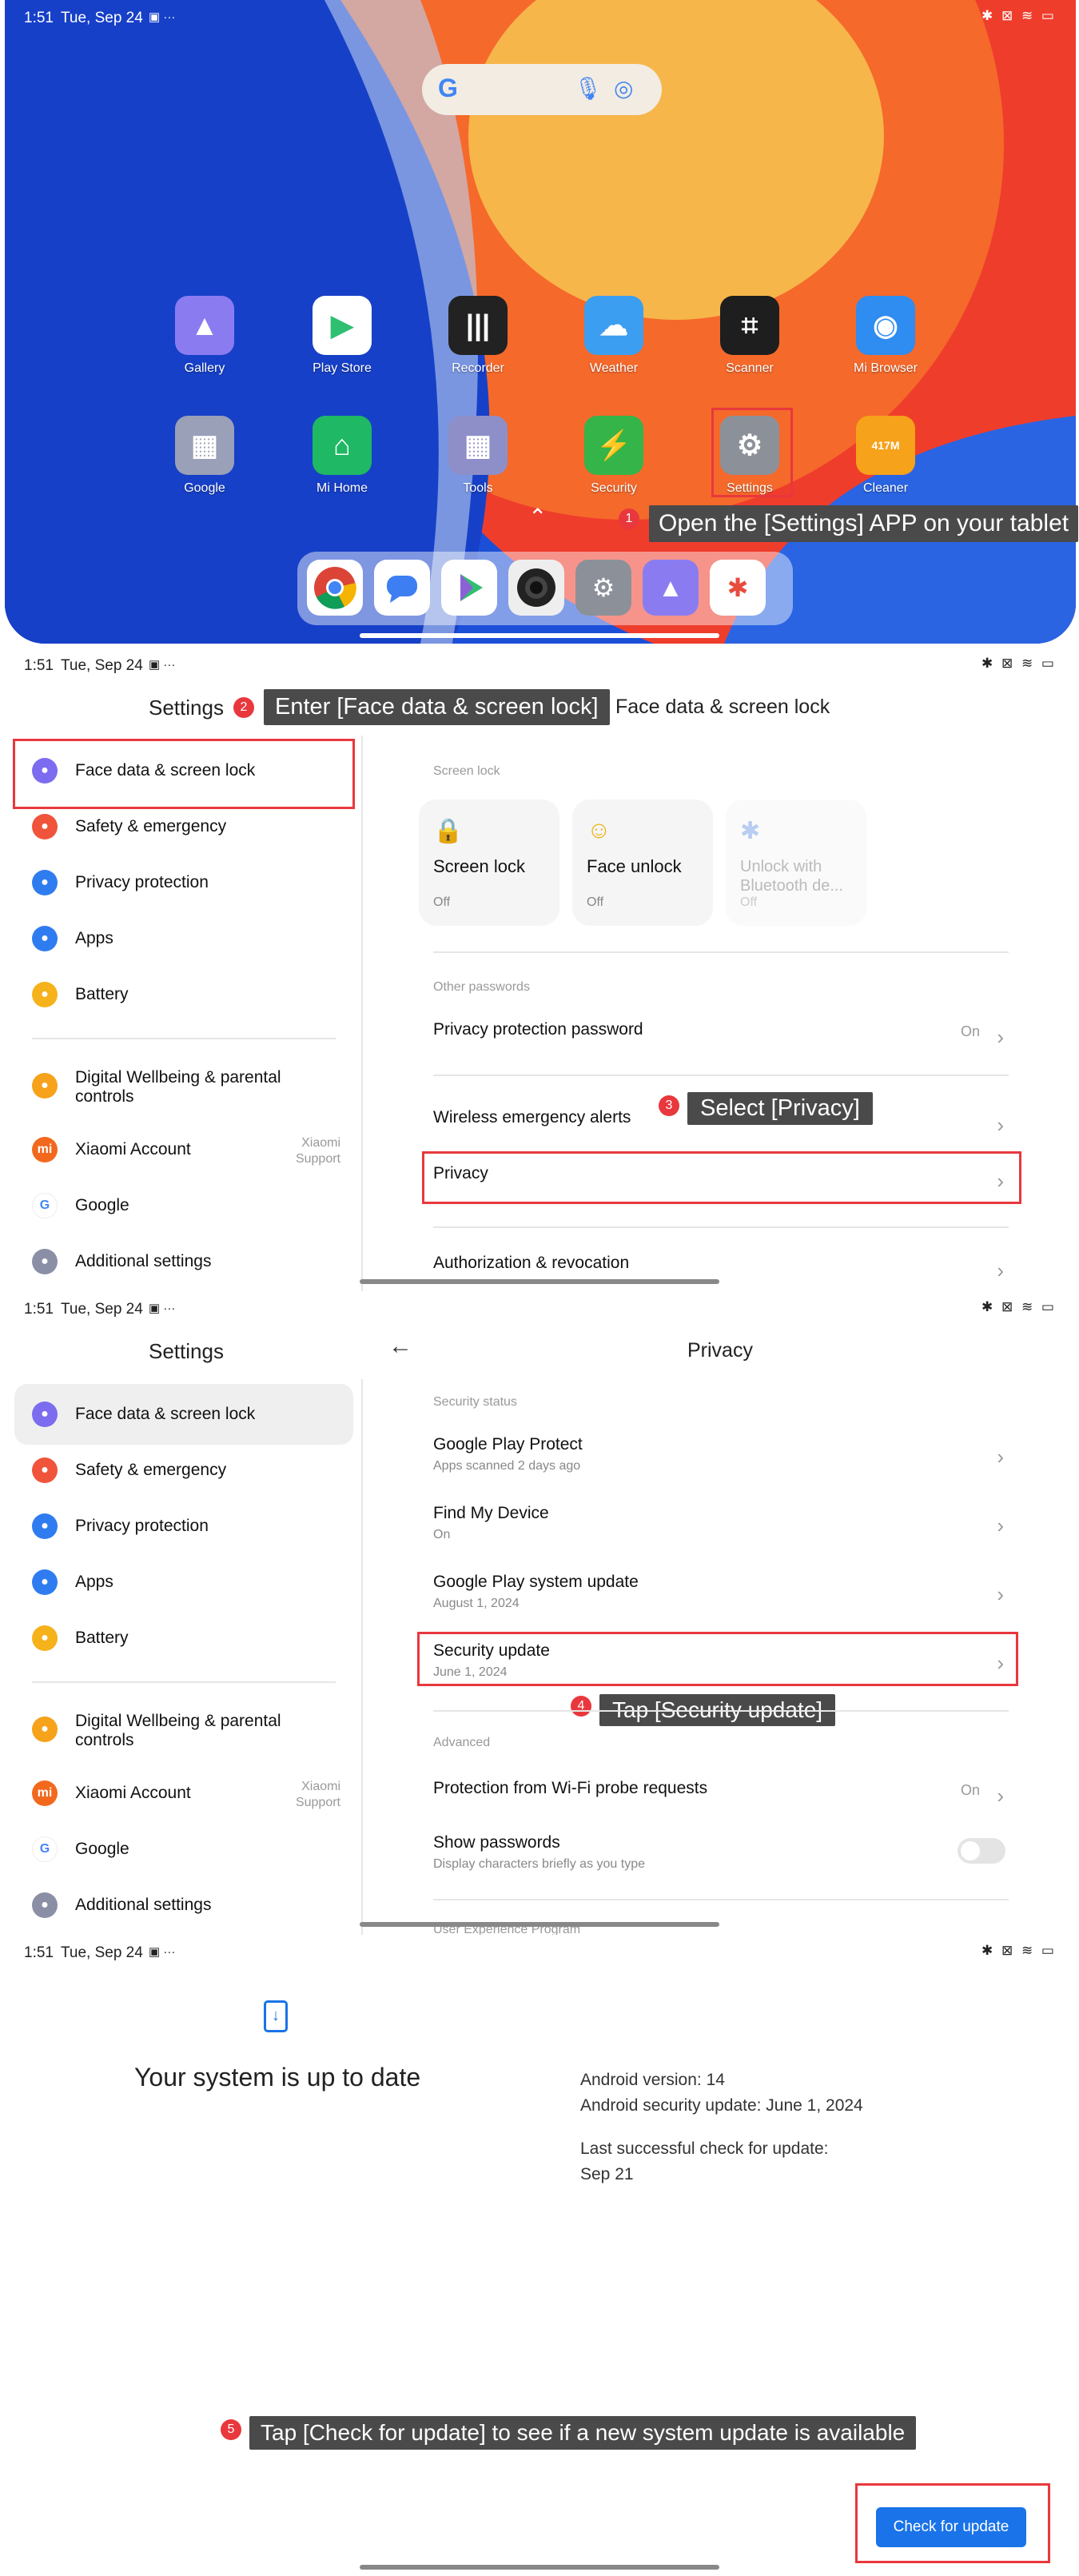 The height and width of the screenshot is (2576, 1079). What do you see at coordinates (613, 325) in the screenshot?
I see `weather-icon: ☁` at bounding box center [613, 325].